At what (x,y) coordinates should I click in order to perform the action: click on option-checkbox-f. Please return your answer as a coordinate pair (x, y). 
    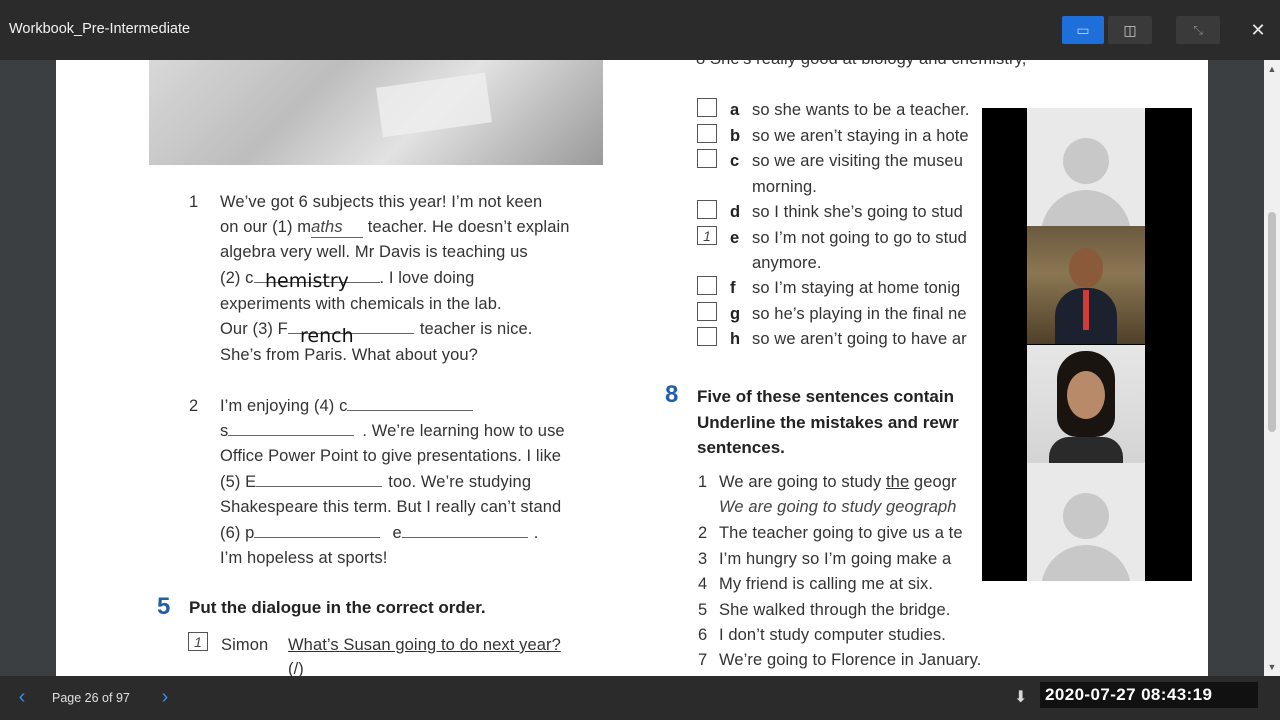
    Looking at the image, I should click on (707, 285).